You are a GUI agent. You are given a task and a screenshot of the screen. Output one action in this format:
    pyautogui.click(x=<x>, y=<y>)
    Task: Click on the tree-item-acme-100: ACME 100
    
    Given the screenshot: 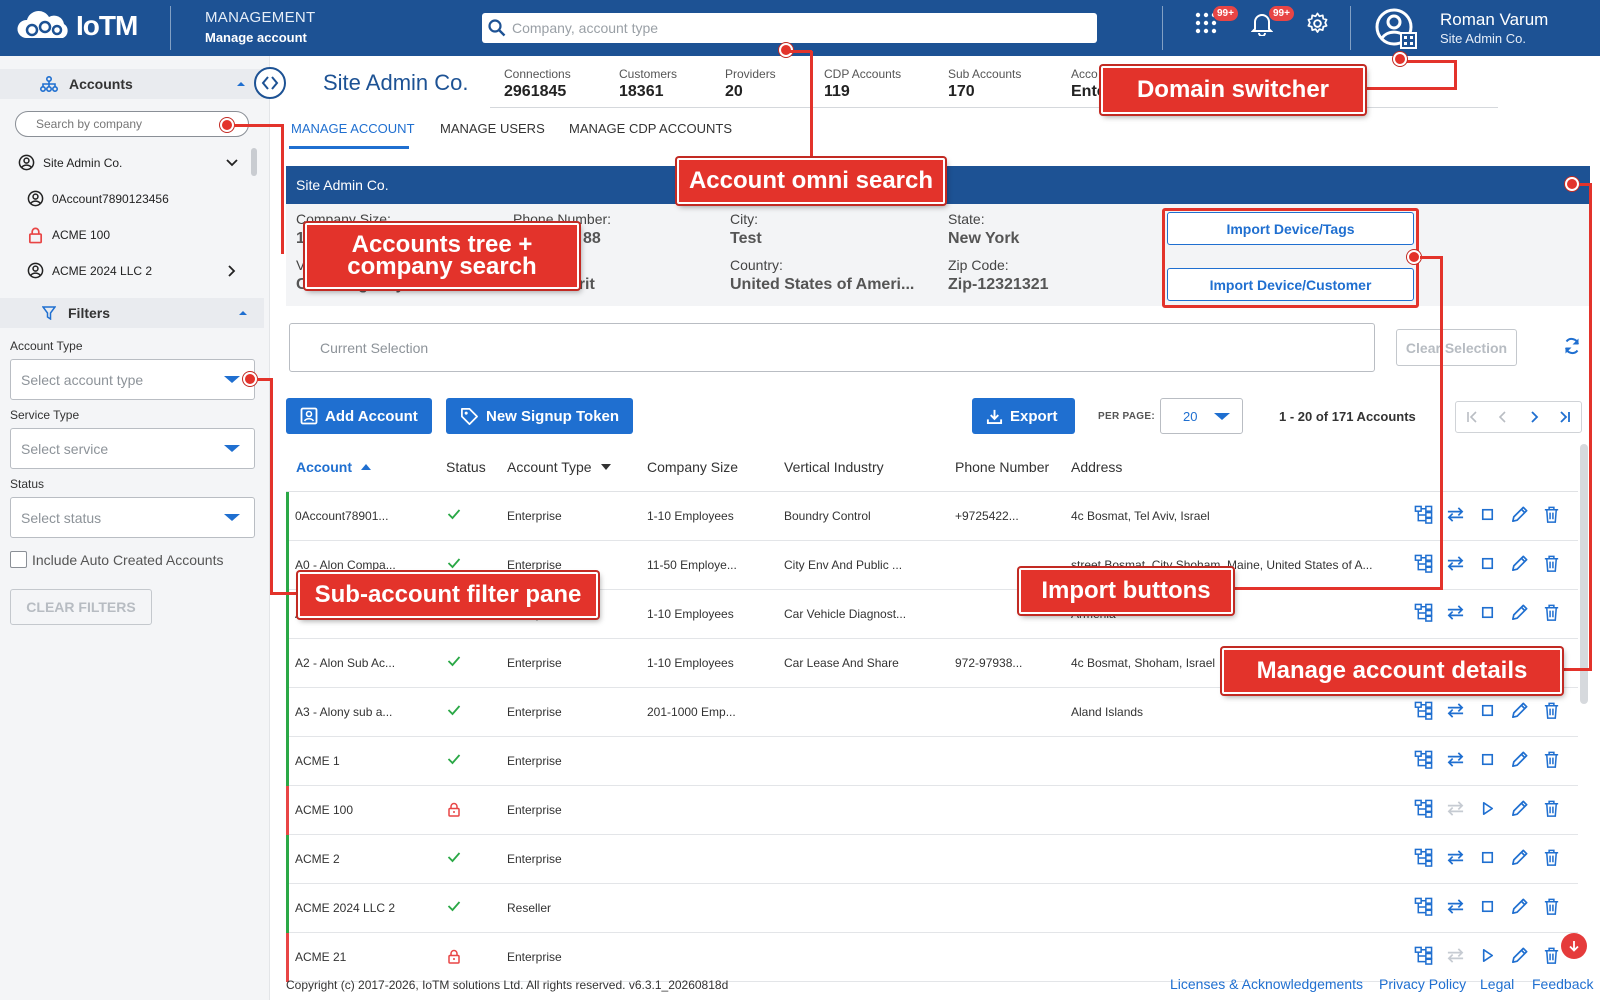 What is the action you would take?
    pyautogui.click(x=68, y=235)
    